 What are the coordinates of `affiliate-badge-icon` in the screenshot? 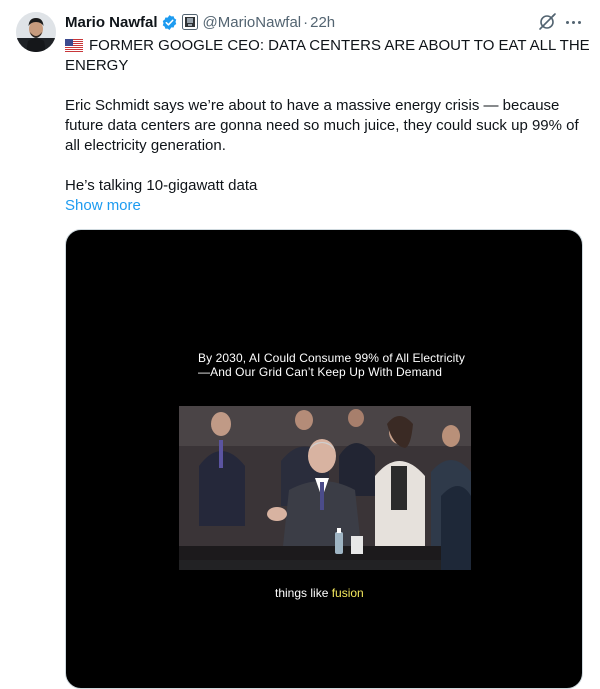 It's located at (189, 22).